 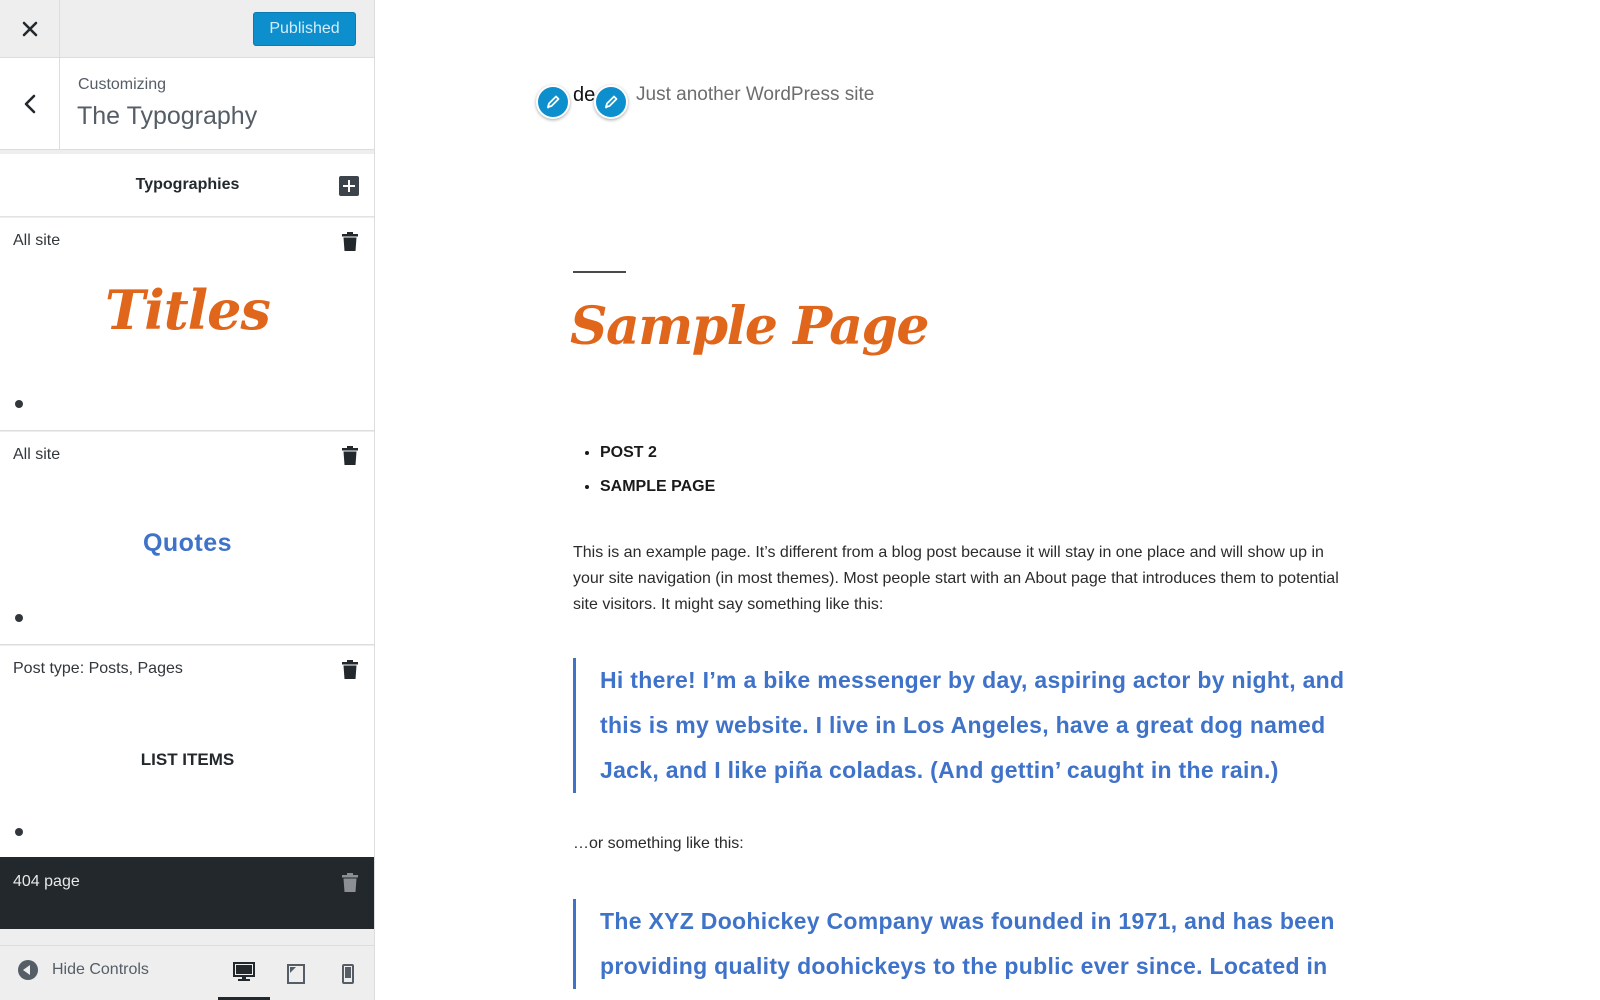 I want to click on page-menu: POST 2 SAMPLE PAGE, so click(x=657, y=470).